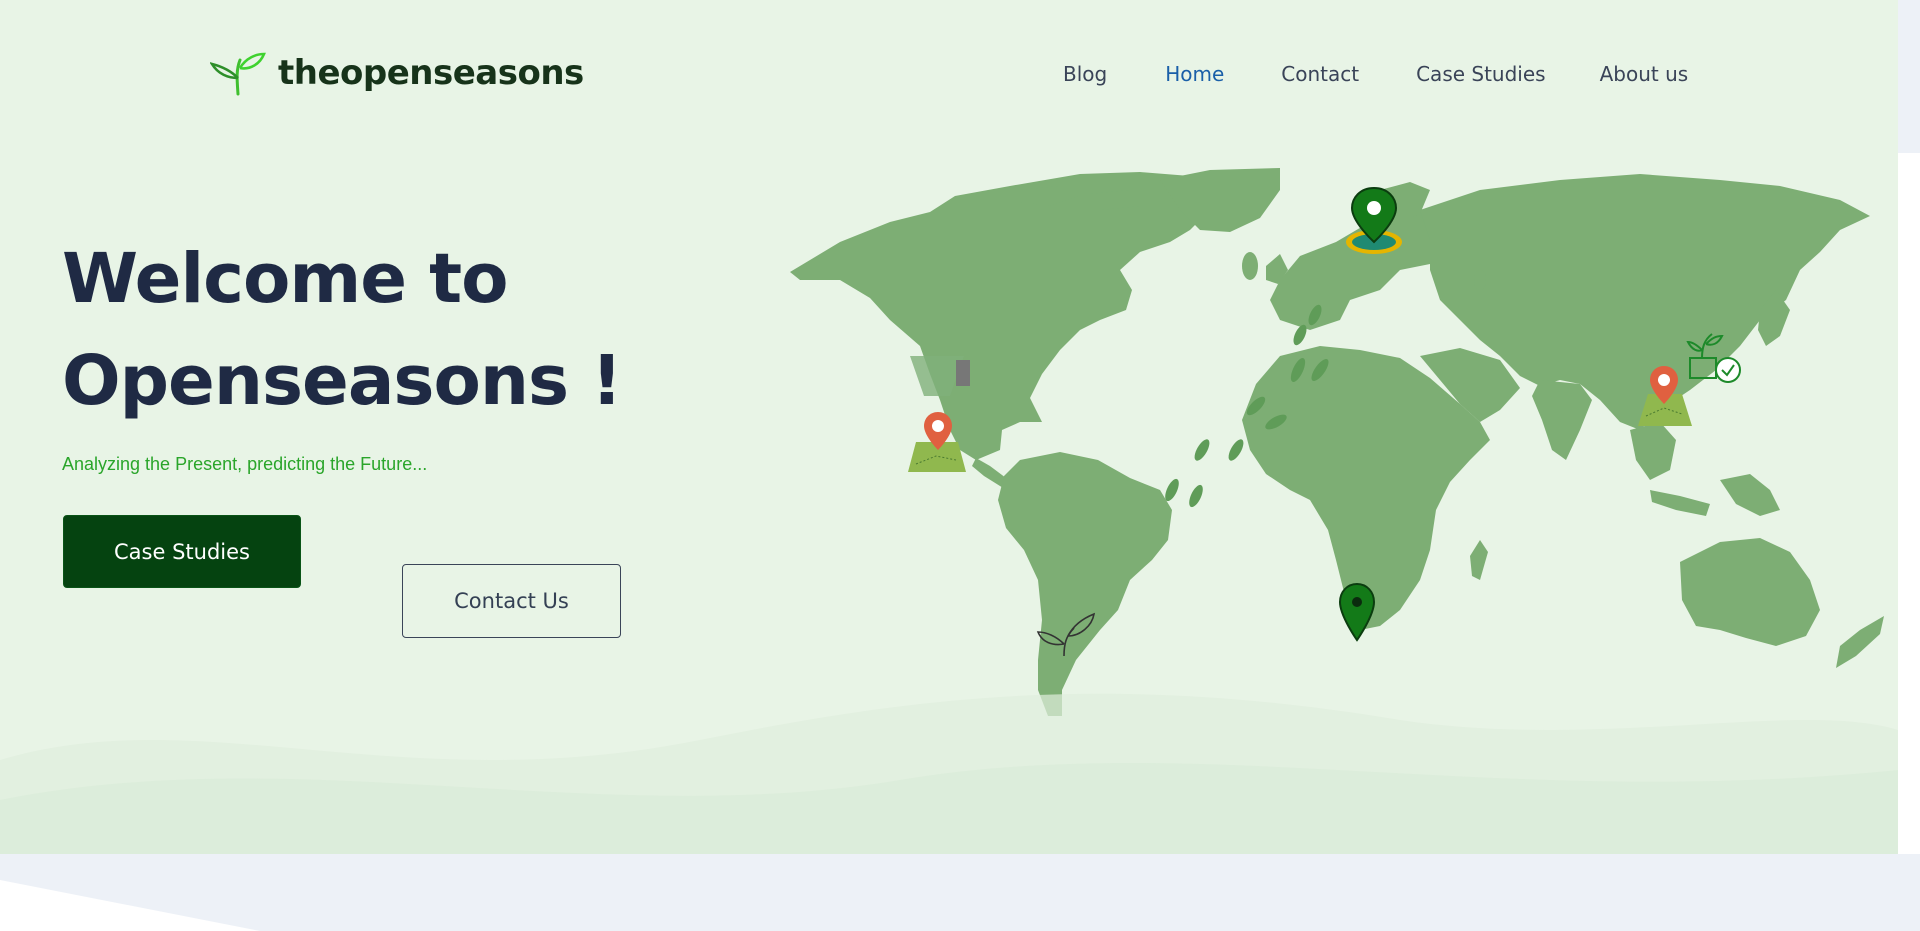 Image resolution: width=1920 pixels, height=931 pixels. Describe the element at coordinates (342, 381) in the screenshot. I see `hero-title-line2: Openseasons !` at that location.